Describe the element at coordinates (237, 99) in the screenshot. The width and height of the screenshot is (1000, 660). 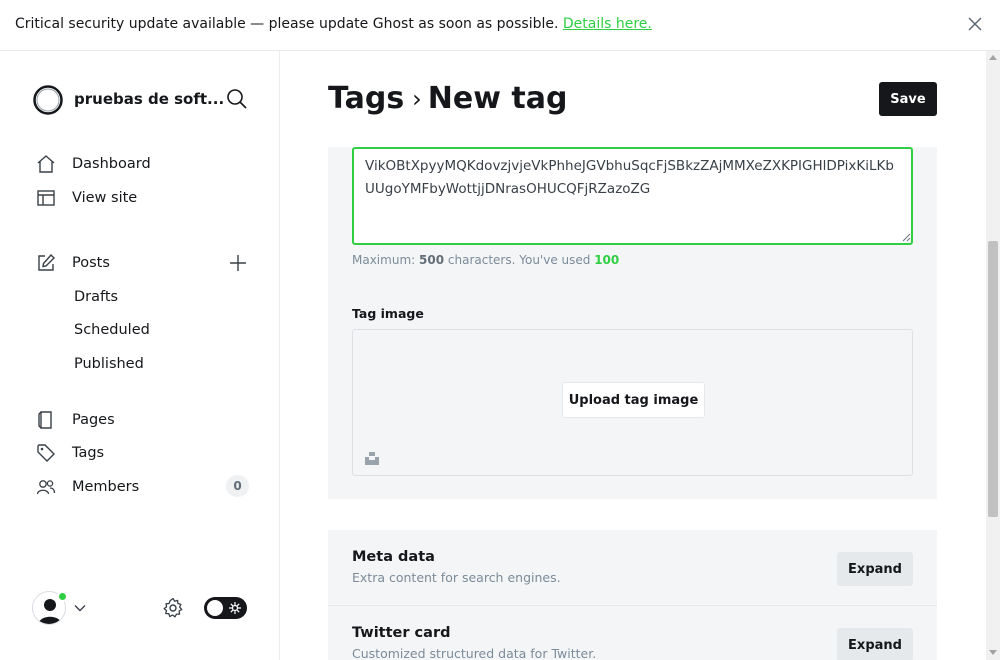
I see `search-icon` at that location.